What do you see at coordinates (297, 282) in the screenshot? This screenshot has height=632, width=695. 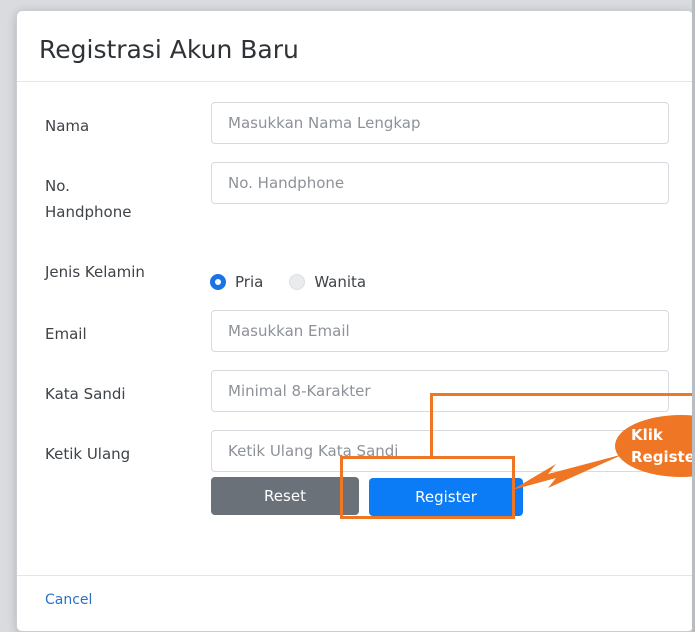 I see `radio-unchecked-icon` at bounding box center [297, 282].